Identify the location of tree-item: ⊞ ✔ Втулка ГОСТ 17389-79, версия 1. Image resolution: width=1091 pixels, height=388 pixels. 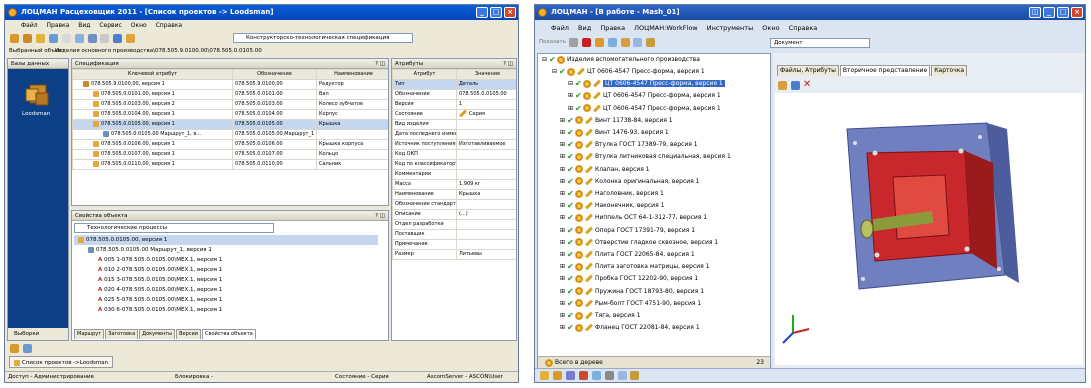
(618, 145).